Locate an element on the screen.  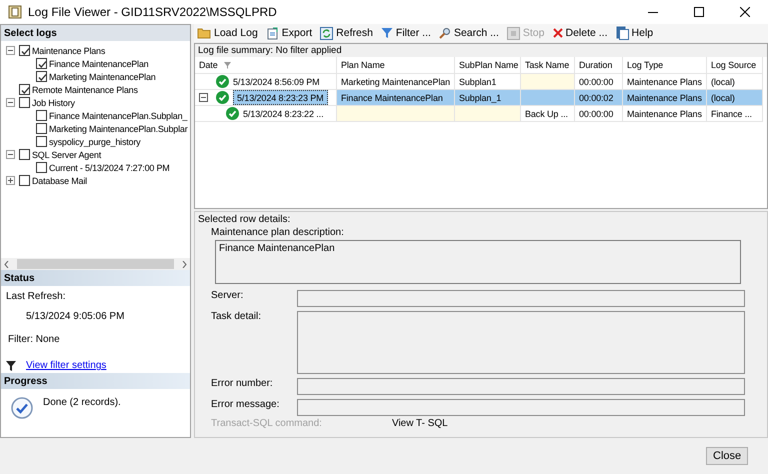
delete-icon is located at coordinates (557, 33).